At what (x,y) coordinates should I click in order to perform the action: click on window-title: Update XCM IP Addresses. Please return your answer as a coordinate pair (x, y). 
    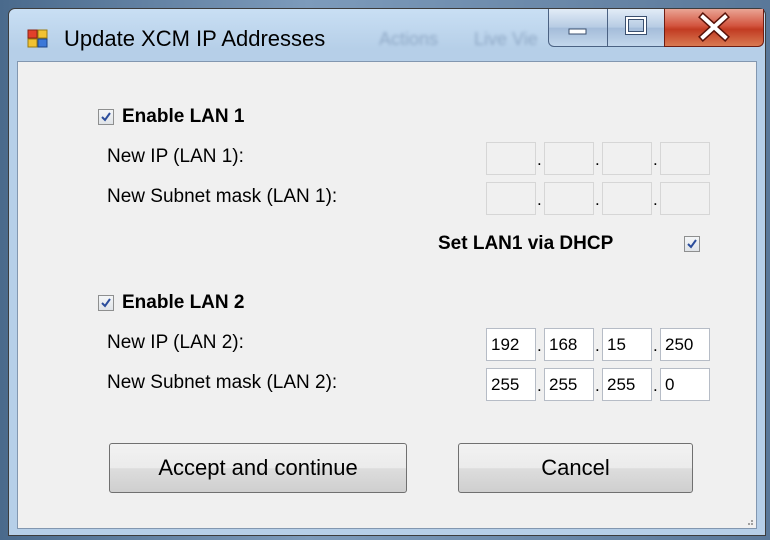
    Looking at the image, I should click on (195, 38).